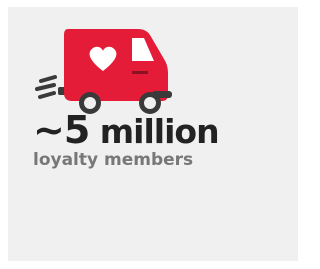 This screenshot has height=269, width=320. Describe the element at coordinates (46, 87) in the screenshot. I see `speed-lines-icon` at that location.